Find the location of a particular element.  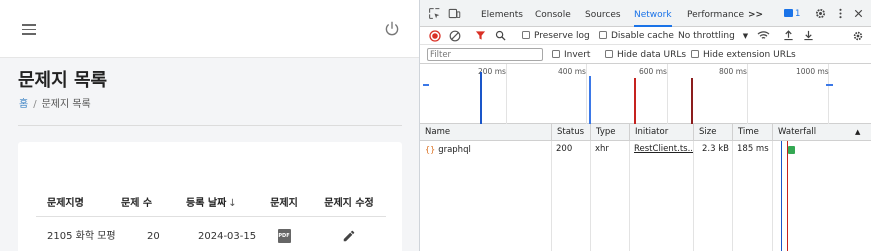

close-devtools-icon is located at coordinates (858, 13).